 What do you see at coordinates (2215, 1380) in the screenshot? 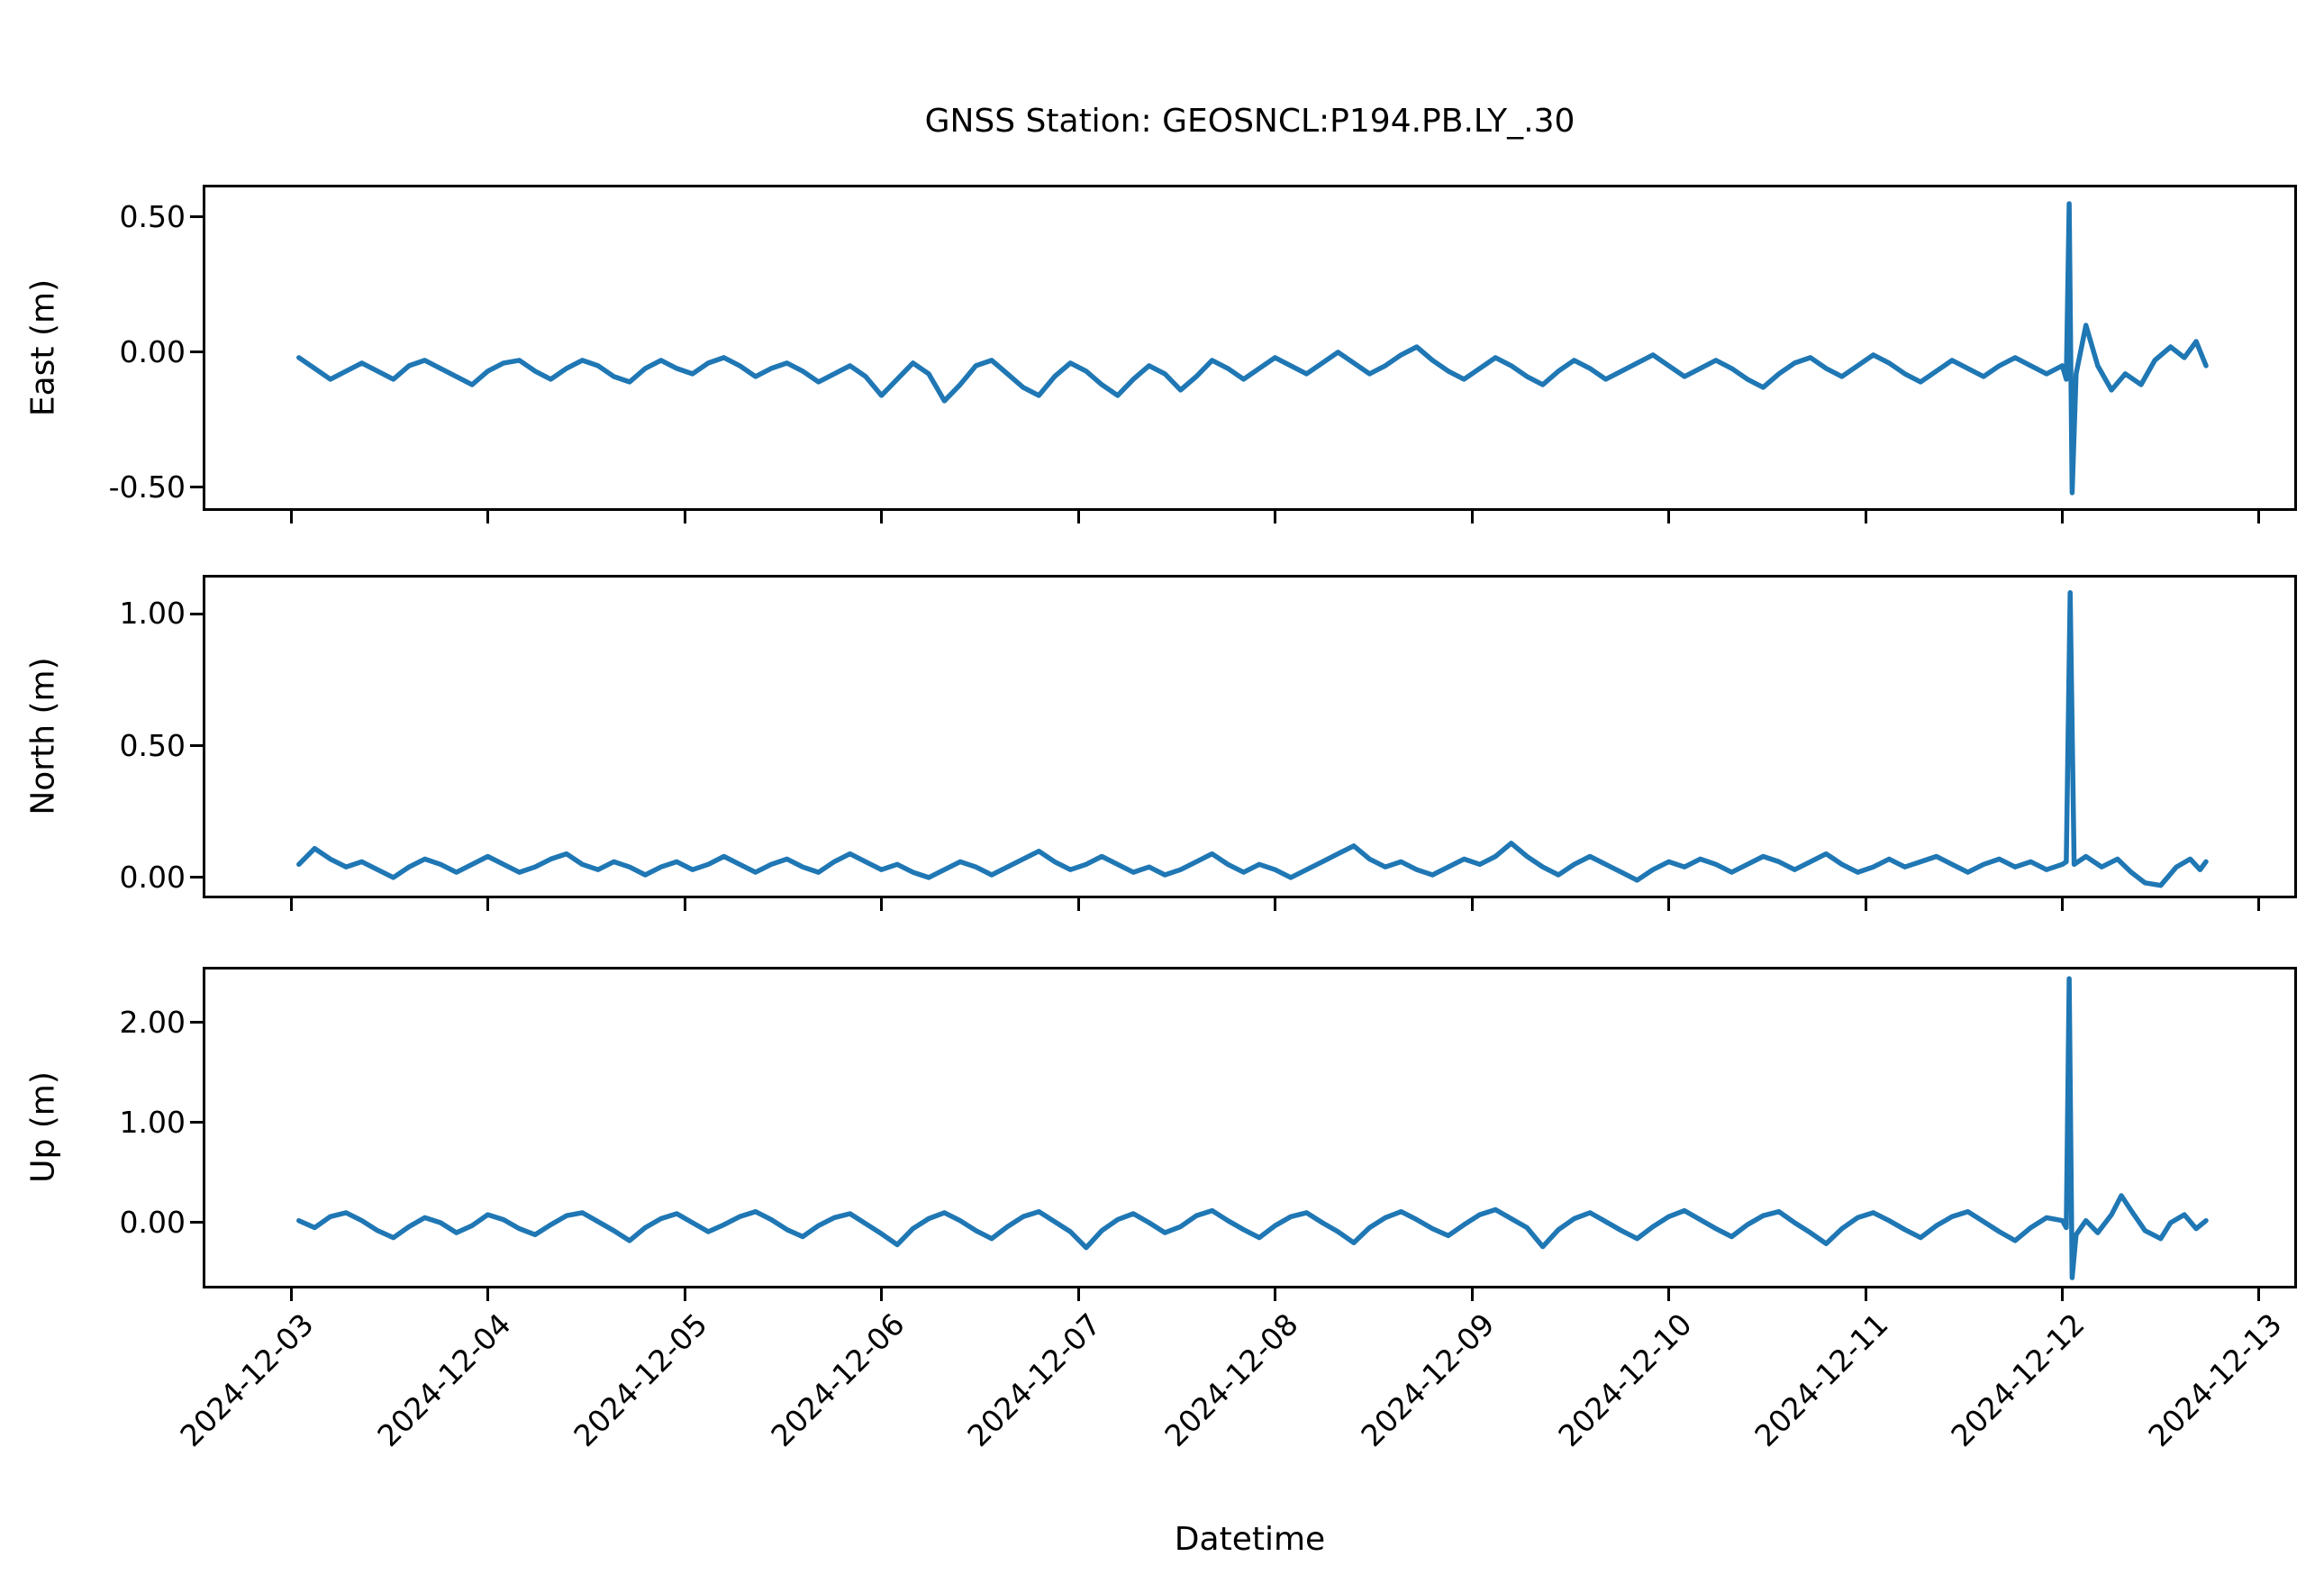
I see `x-tick-label: 2024-12-13` at bounding box center [2215, 1380].